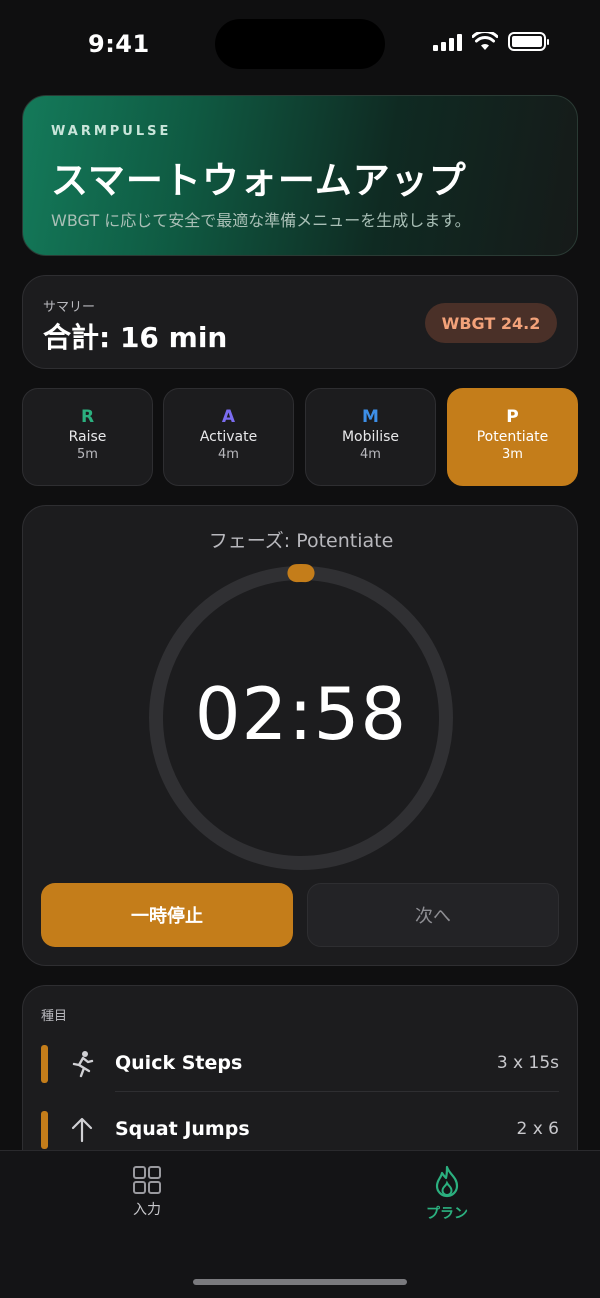 This screenshot has width=600, height=1298. What do you see at coordinates (433, 915) in the screenshot?
I see `next-button: 次へ` at bounding box center [433, 915].